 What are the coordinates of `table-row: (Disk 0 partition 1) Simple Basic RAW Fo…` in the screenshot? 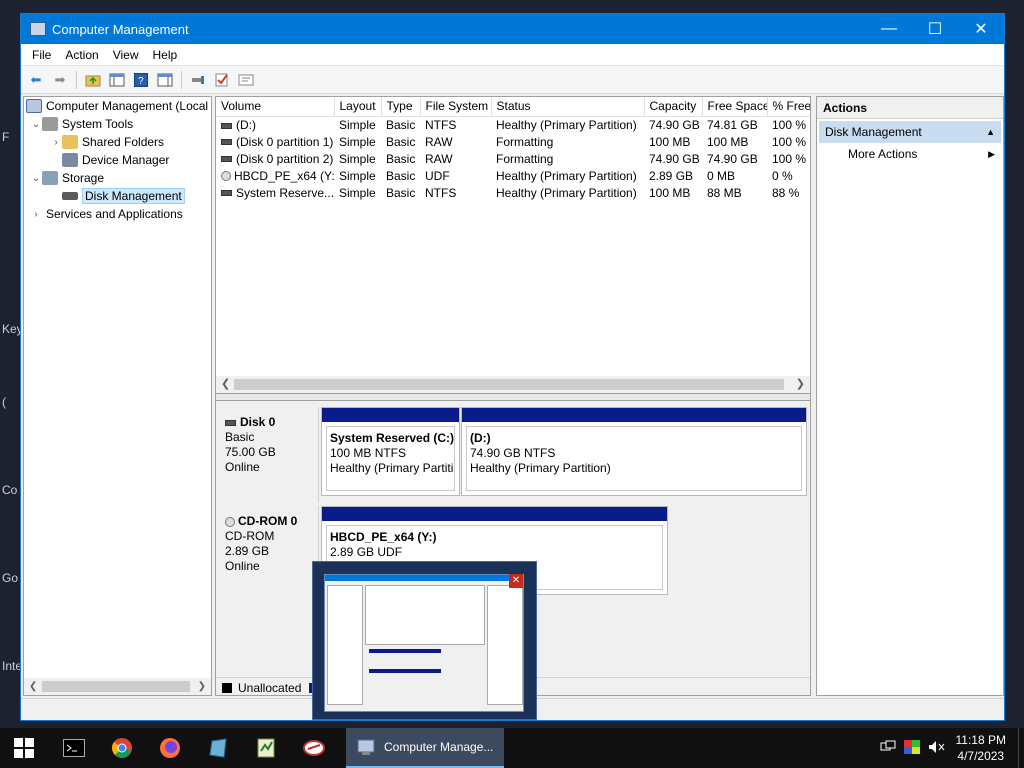 It's located at (513, 141).